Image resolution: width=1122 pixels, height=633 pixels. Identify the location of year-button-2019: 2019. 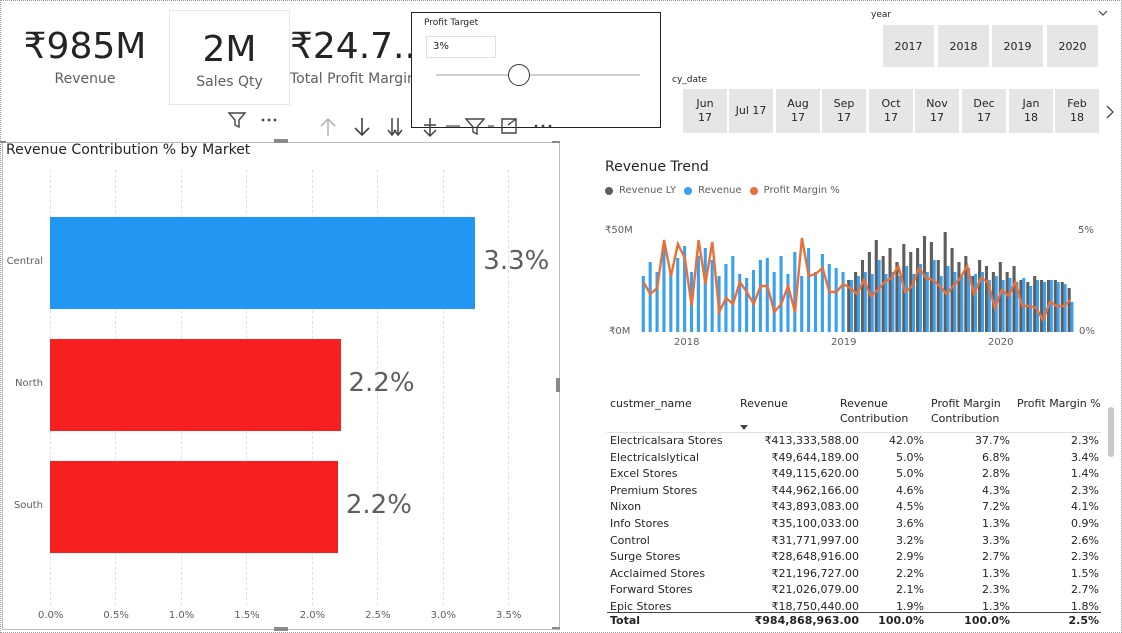
(1017, 46).